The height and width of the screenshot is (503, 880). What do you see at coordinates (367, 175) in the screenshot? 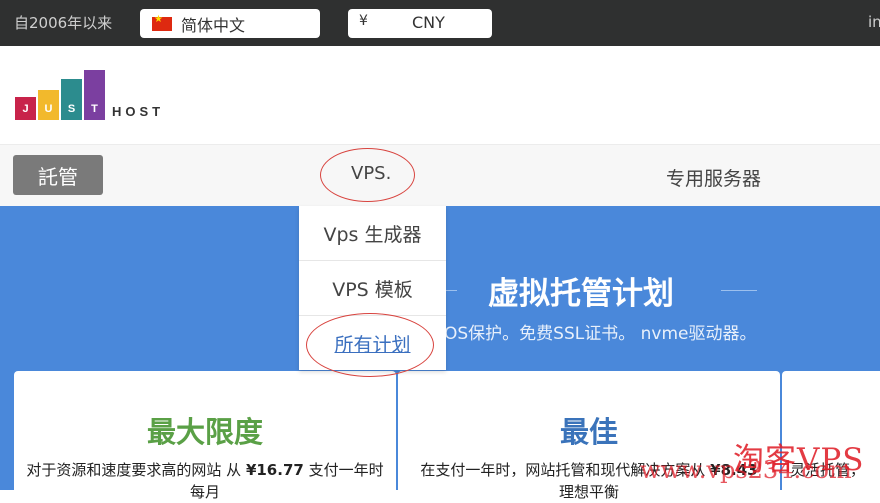
I see `annotation-circle-vps` at bounding box center [367, 175].